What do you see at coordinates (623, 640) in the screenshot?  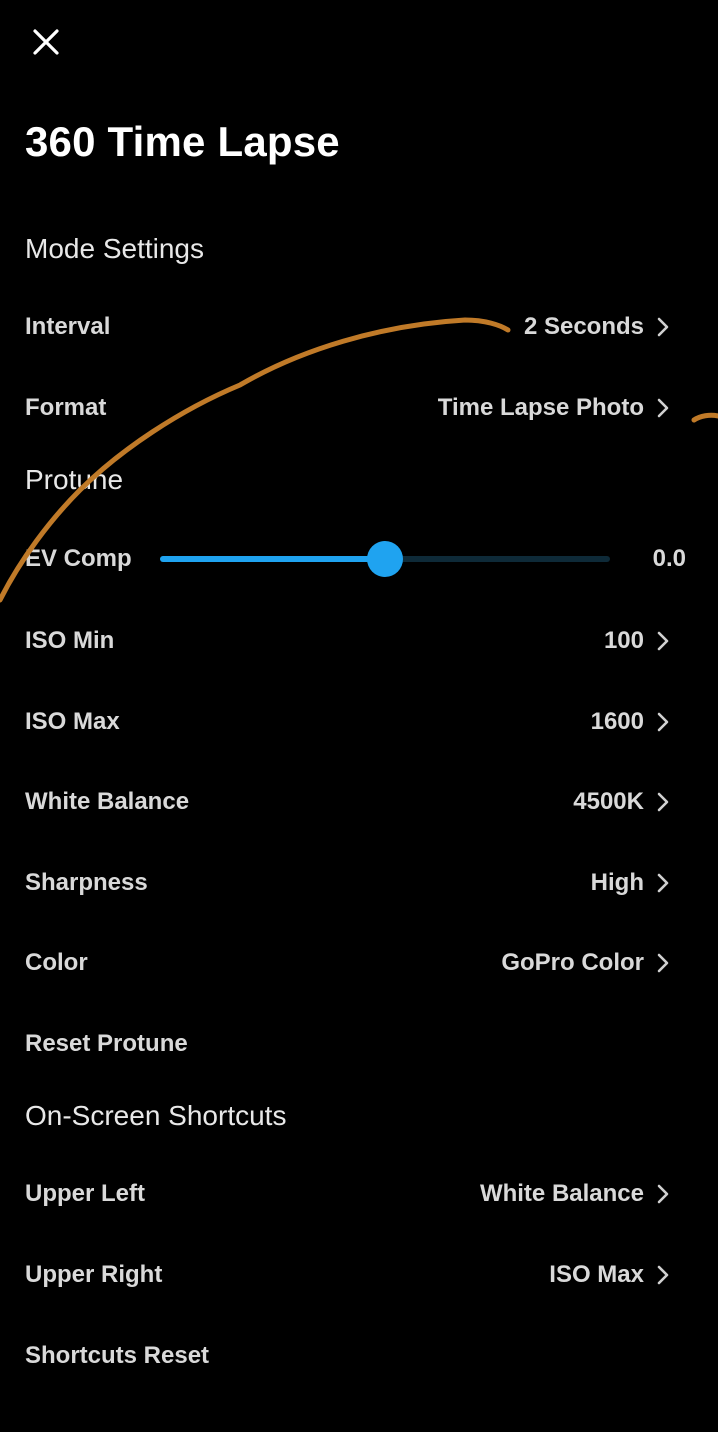 I see `setting-value: 100` at bounding box center [623, 640].